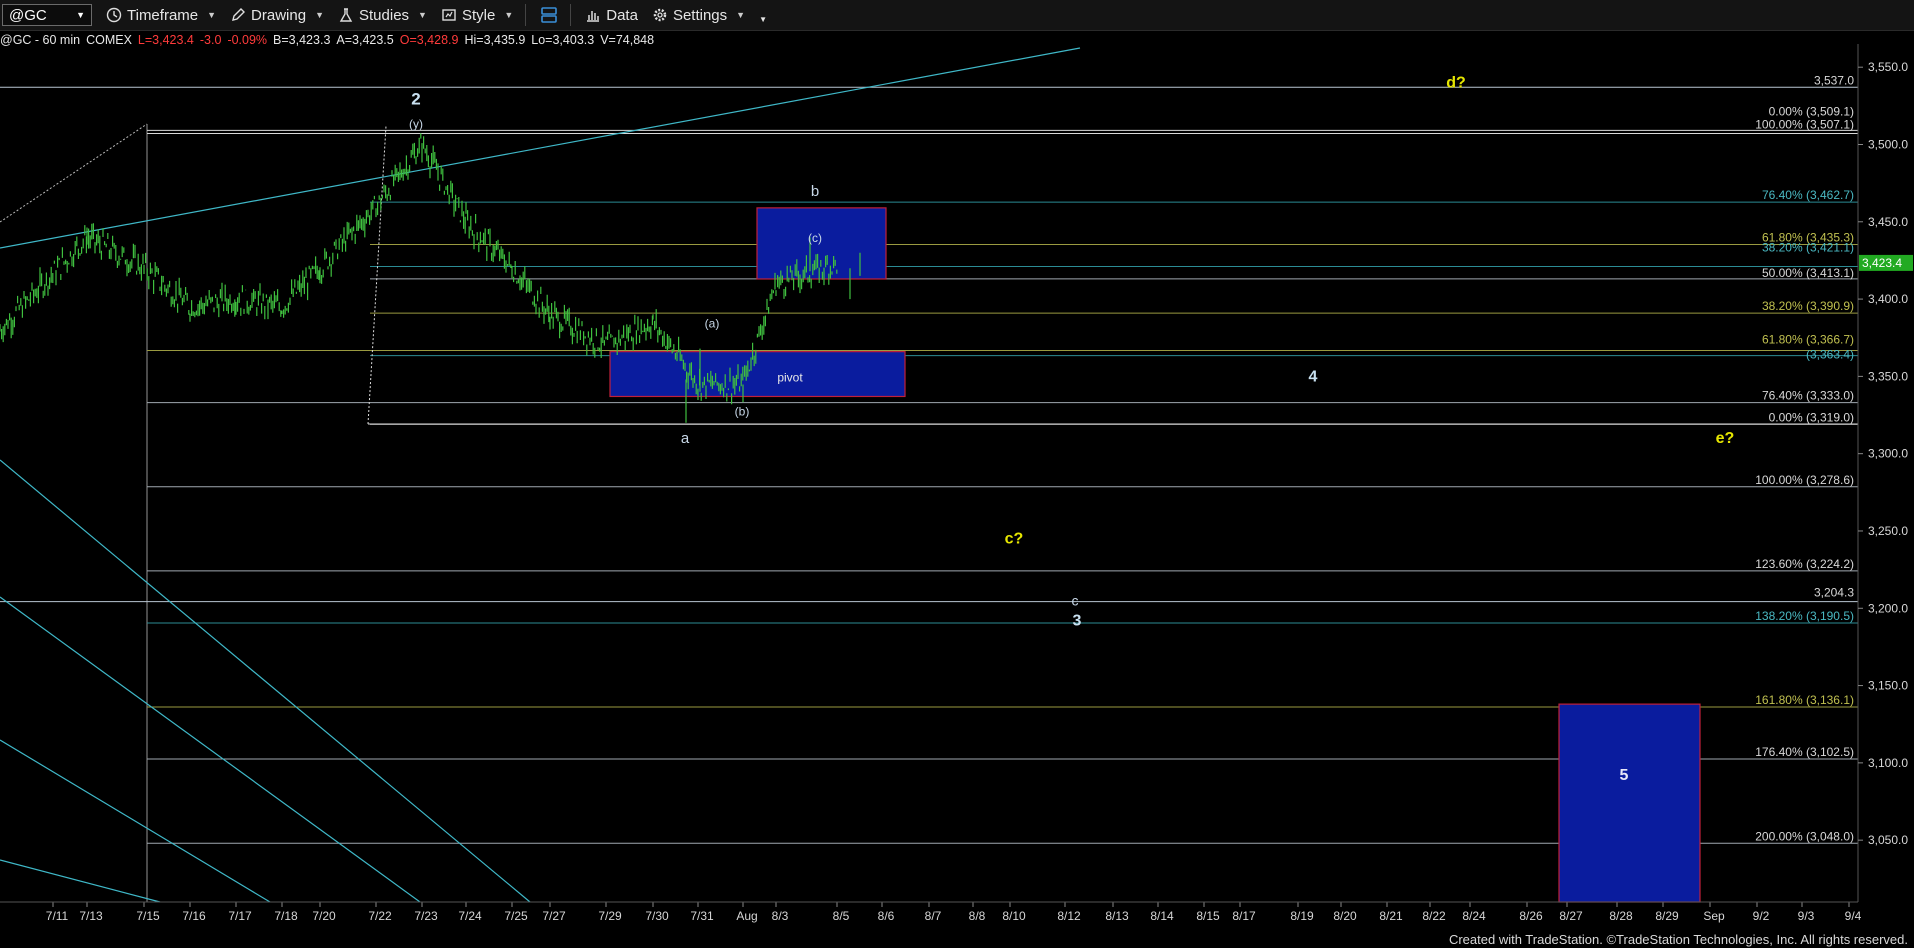 This screenshot has height=948, width=1914. What do you see at coordinates (1888, 686) in the screenshot?
I see `y-tick-label: 3,150.0` at bounding box center [1888, 686].